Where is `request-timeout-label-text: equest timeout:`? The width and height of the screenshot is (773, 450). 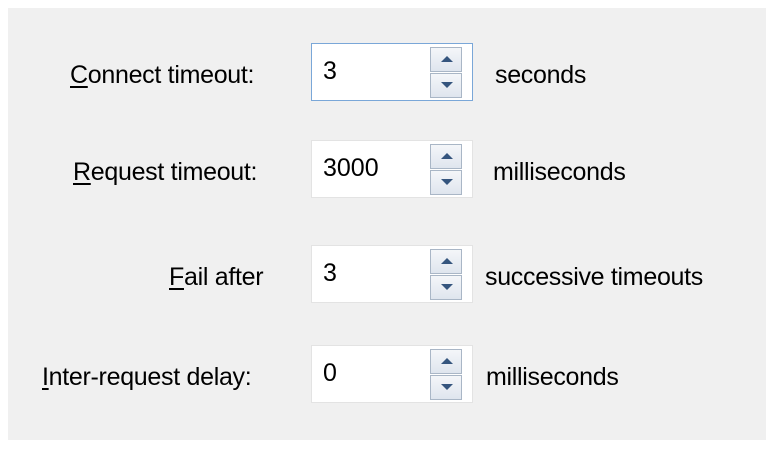 request-timeout-label-text: equest timeout: is located at coordinates (174, 172).